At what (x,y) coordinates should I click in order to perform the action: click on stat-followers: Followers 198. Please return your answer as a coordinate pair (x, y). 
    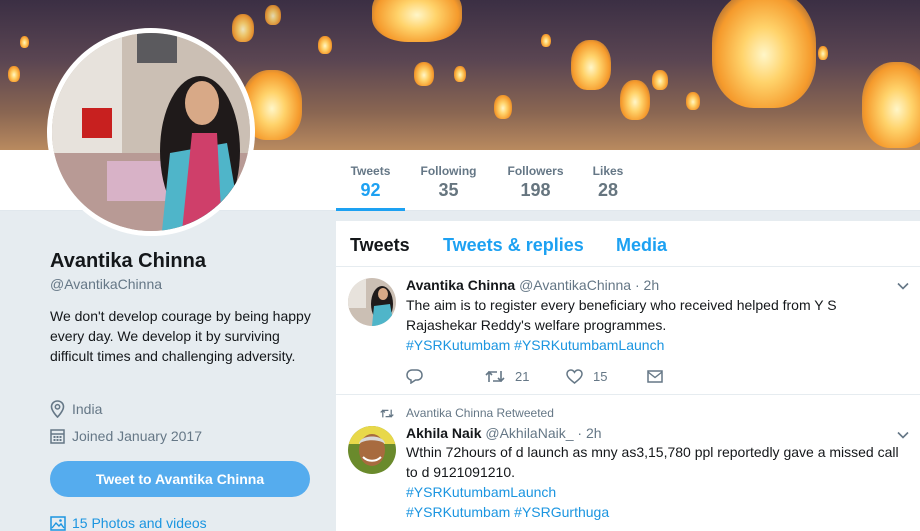
    Looking at the image, I should click on (535, 180).